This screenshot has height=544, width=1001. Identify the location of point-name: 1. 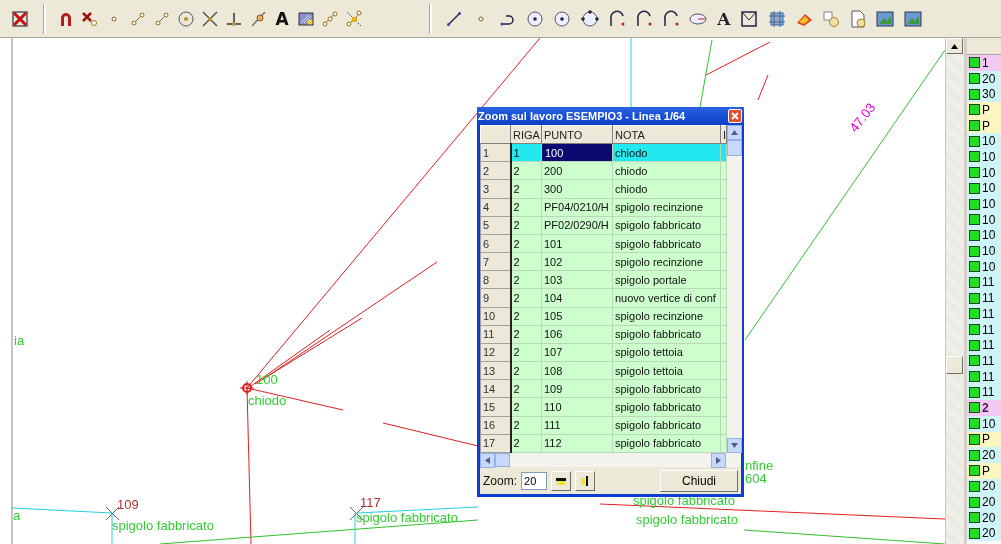
(985, 62).